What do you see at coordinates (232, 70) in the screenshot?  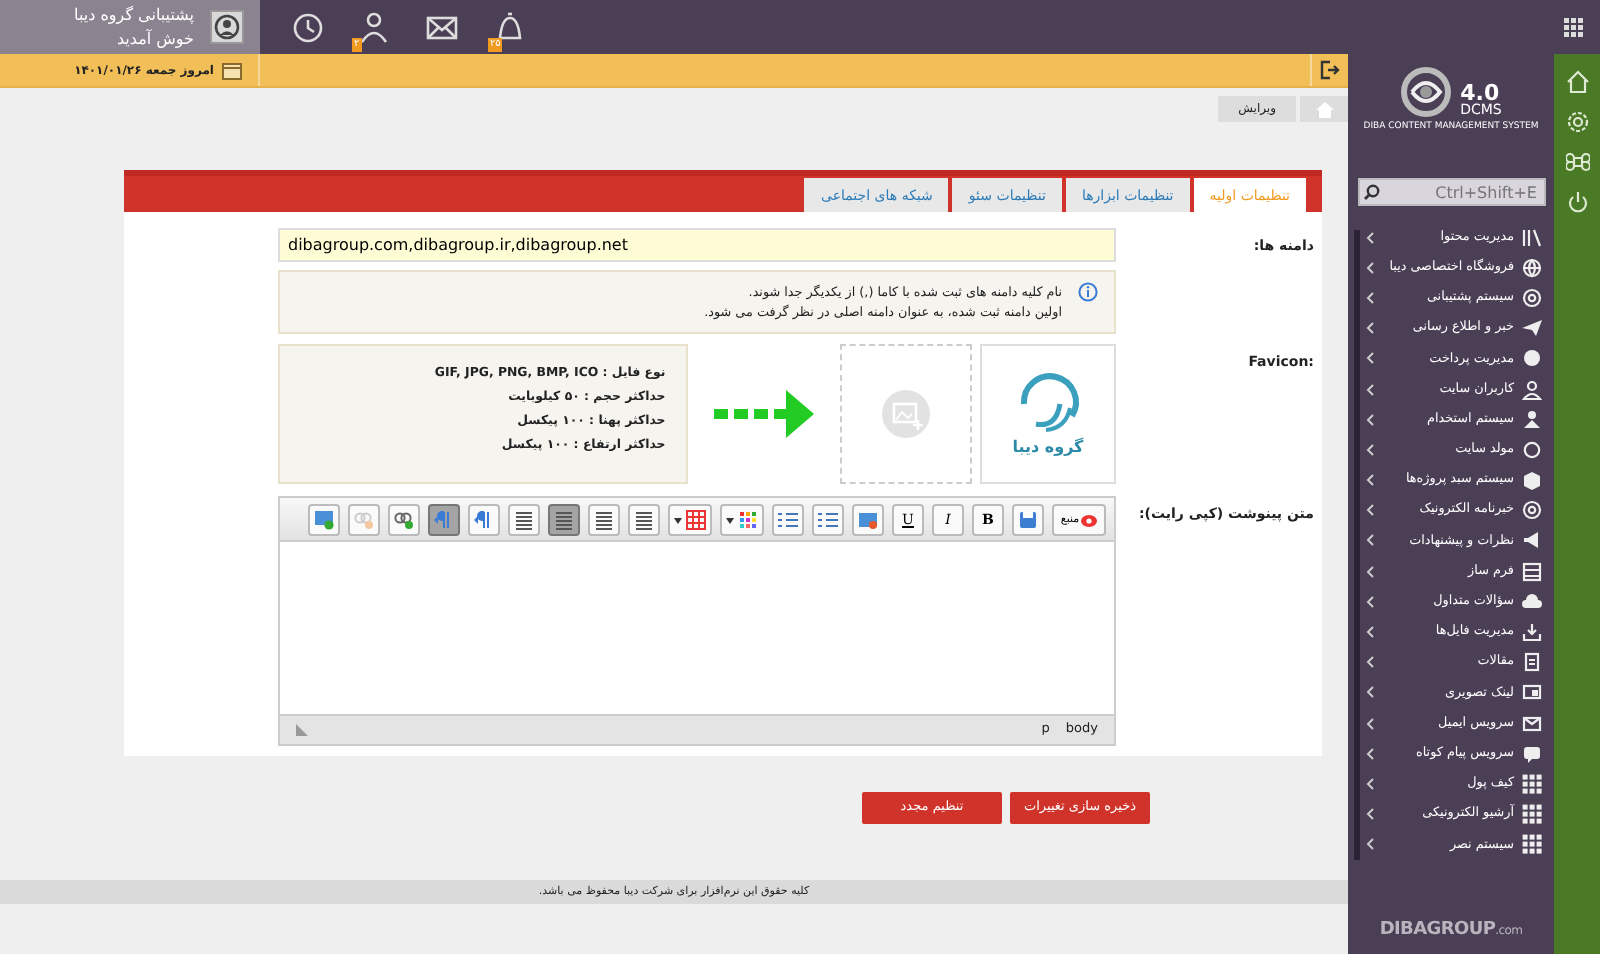 I see `calendar-icon` at bounding box center [232, 70].